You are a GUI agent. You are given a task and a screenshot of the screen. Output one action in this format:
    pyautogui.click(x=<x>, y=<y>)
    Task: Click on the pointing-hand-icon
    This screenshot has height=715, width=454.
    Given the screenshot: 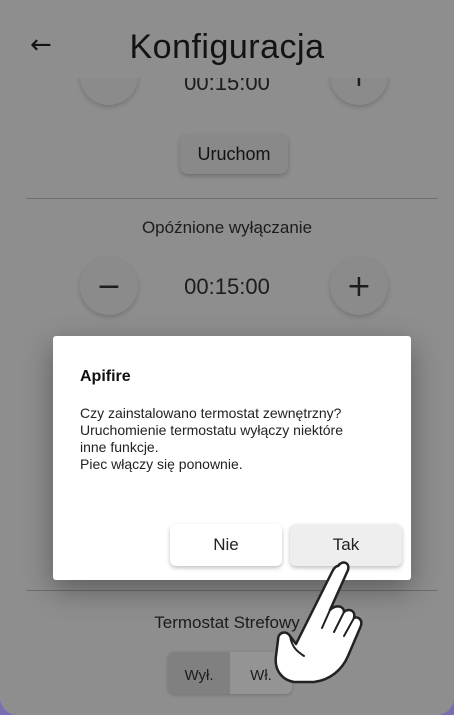 What is the action you would take?
    pyautogui.click(x=318, y=622)
    